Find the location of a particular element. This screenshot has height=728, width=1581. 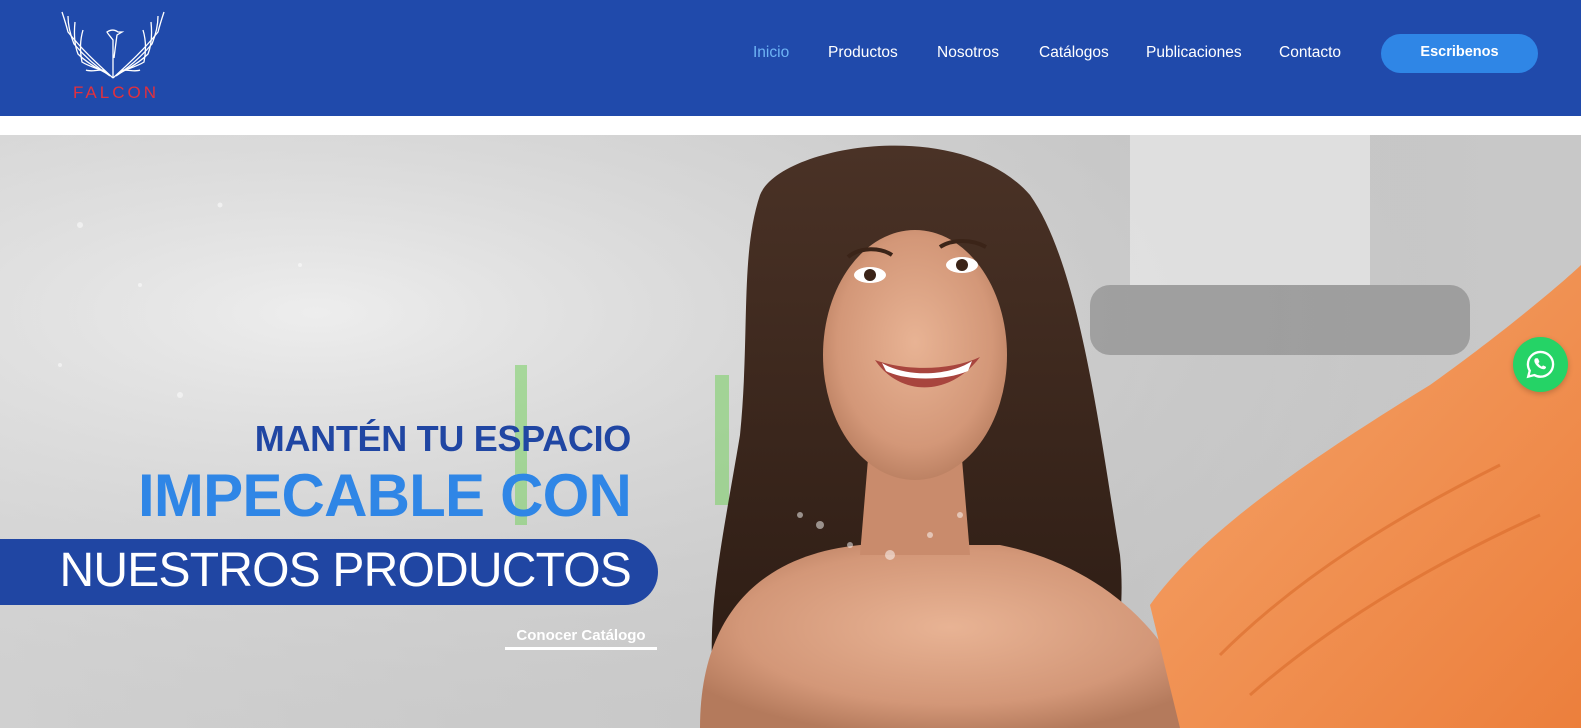

hero-headline-line2: IMPECABLE CON is located at coordinates (385, 495).